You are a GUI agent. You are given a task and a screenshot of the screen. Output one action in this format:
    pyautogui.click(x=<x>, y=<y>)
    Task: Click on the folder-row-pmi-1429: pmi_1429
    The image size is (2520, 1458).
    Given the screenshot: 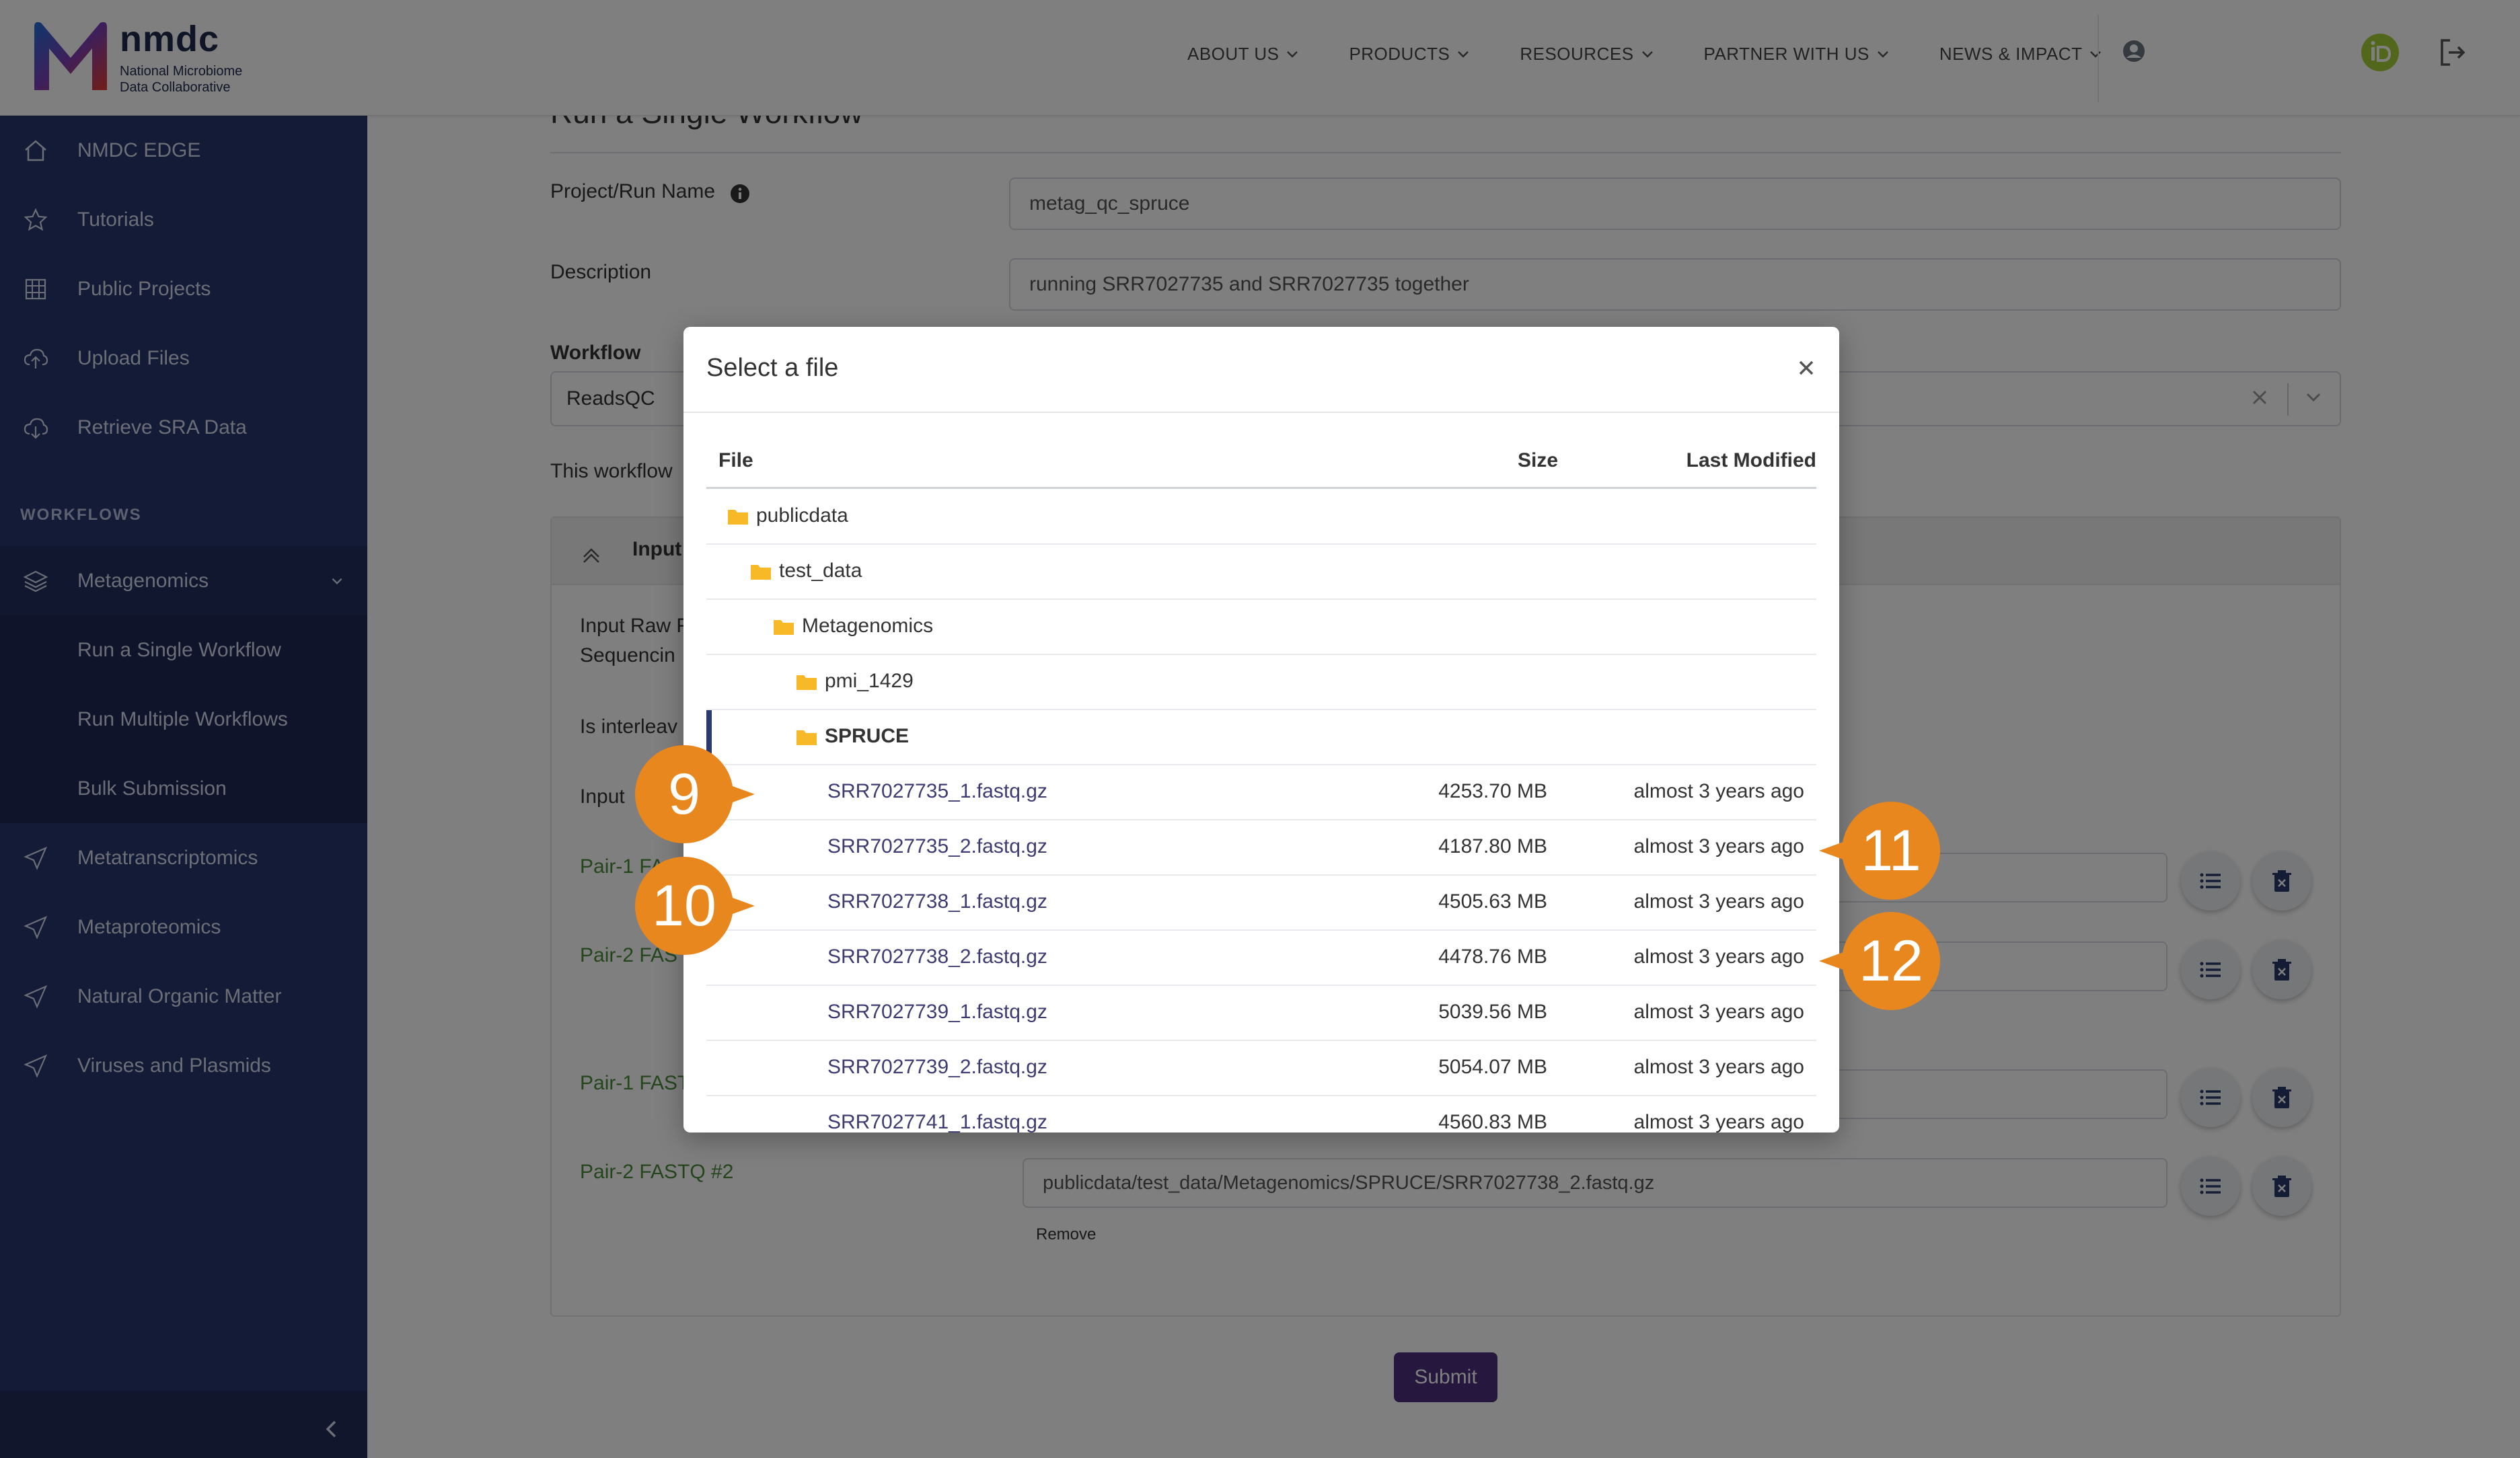 What is the action you would take?
    pyautogui.click(x=1261, y=682)
    